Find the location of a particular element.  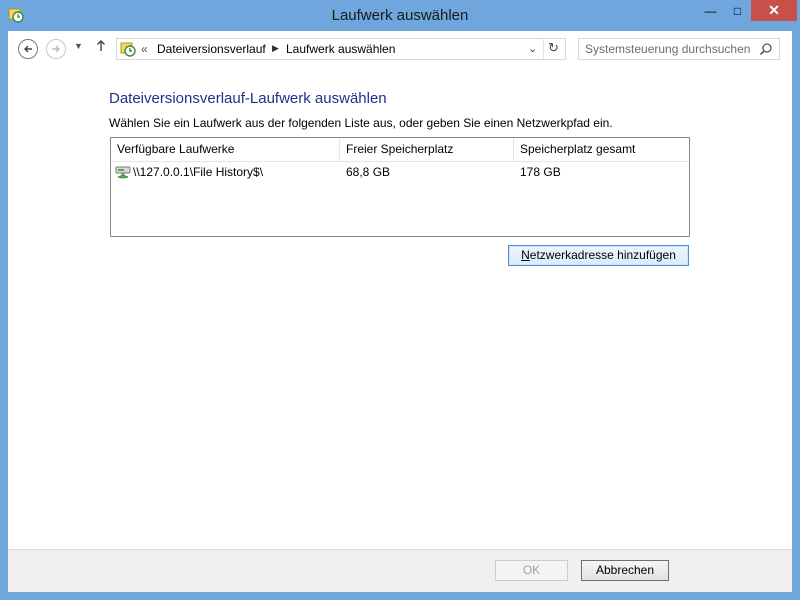

window-title: Laufwerk auswählen is located at coordinates (400, 15).